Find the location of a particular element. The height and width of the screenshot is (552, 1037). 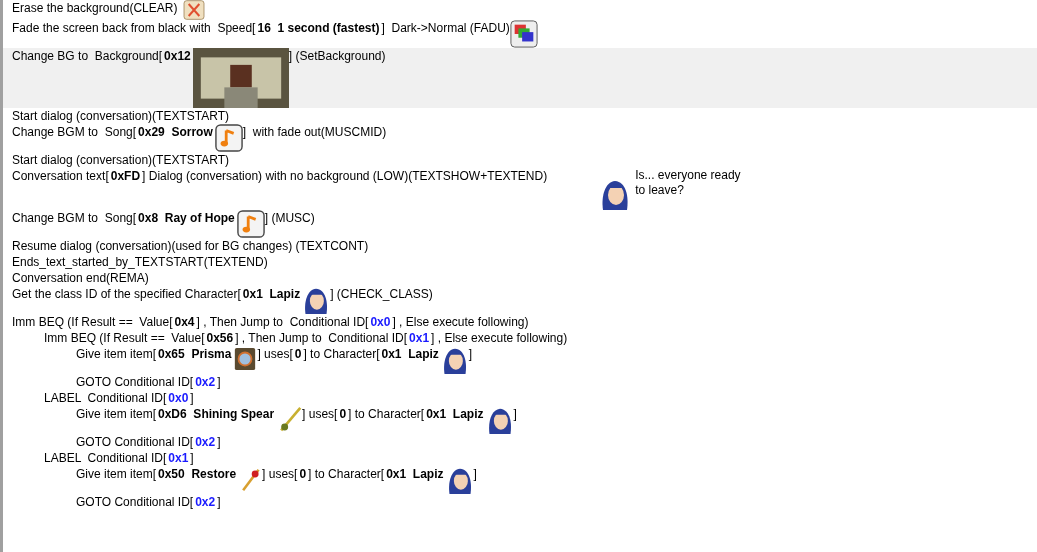

script-row: LABEL Conditional ID[ 0x0 ] is located at coordinates (520, 398).